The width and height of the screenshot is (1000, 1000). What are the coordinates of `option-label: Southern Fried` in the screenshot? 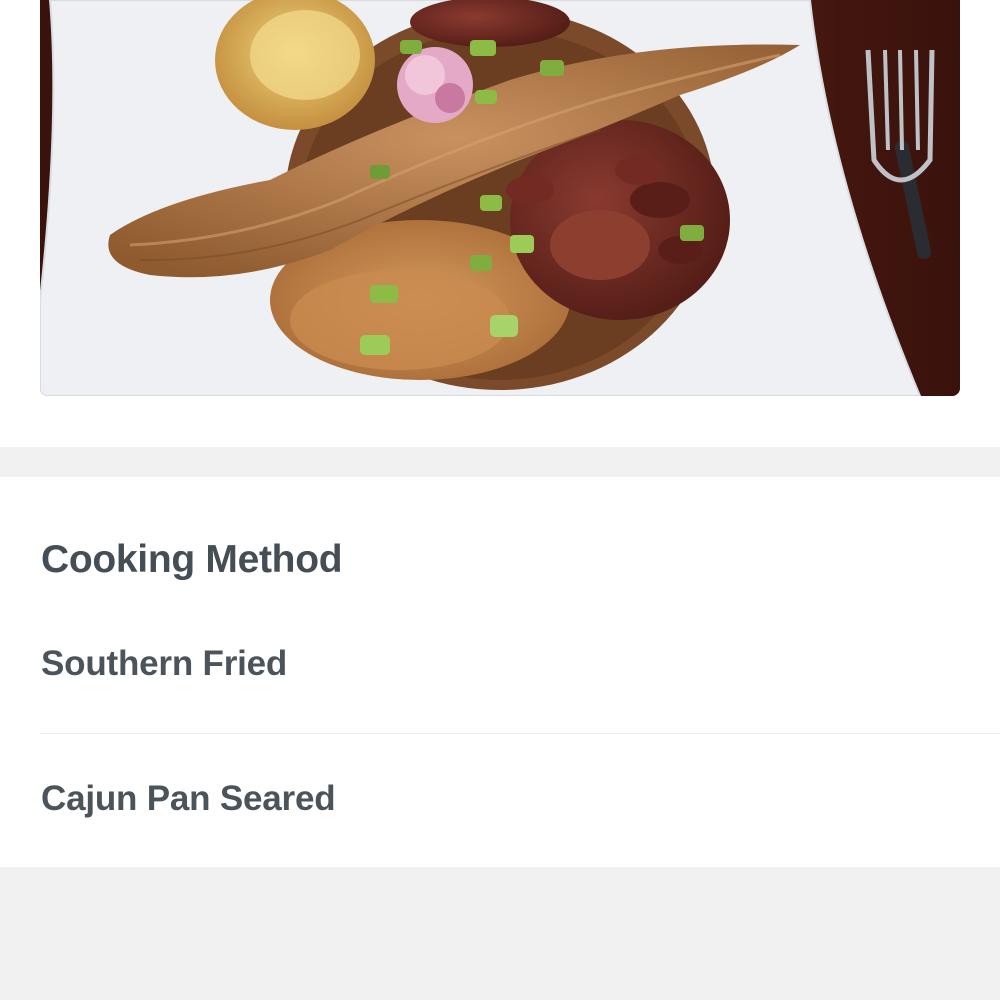 It's located at (164, 663).